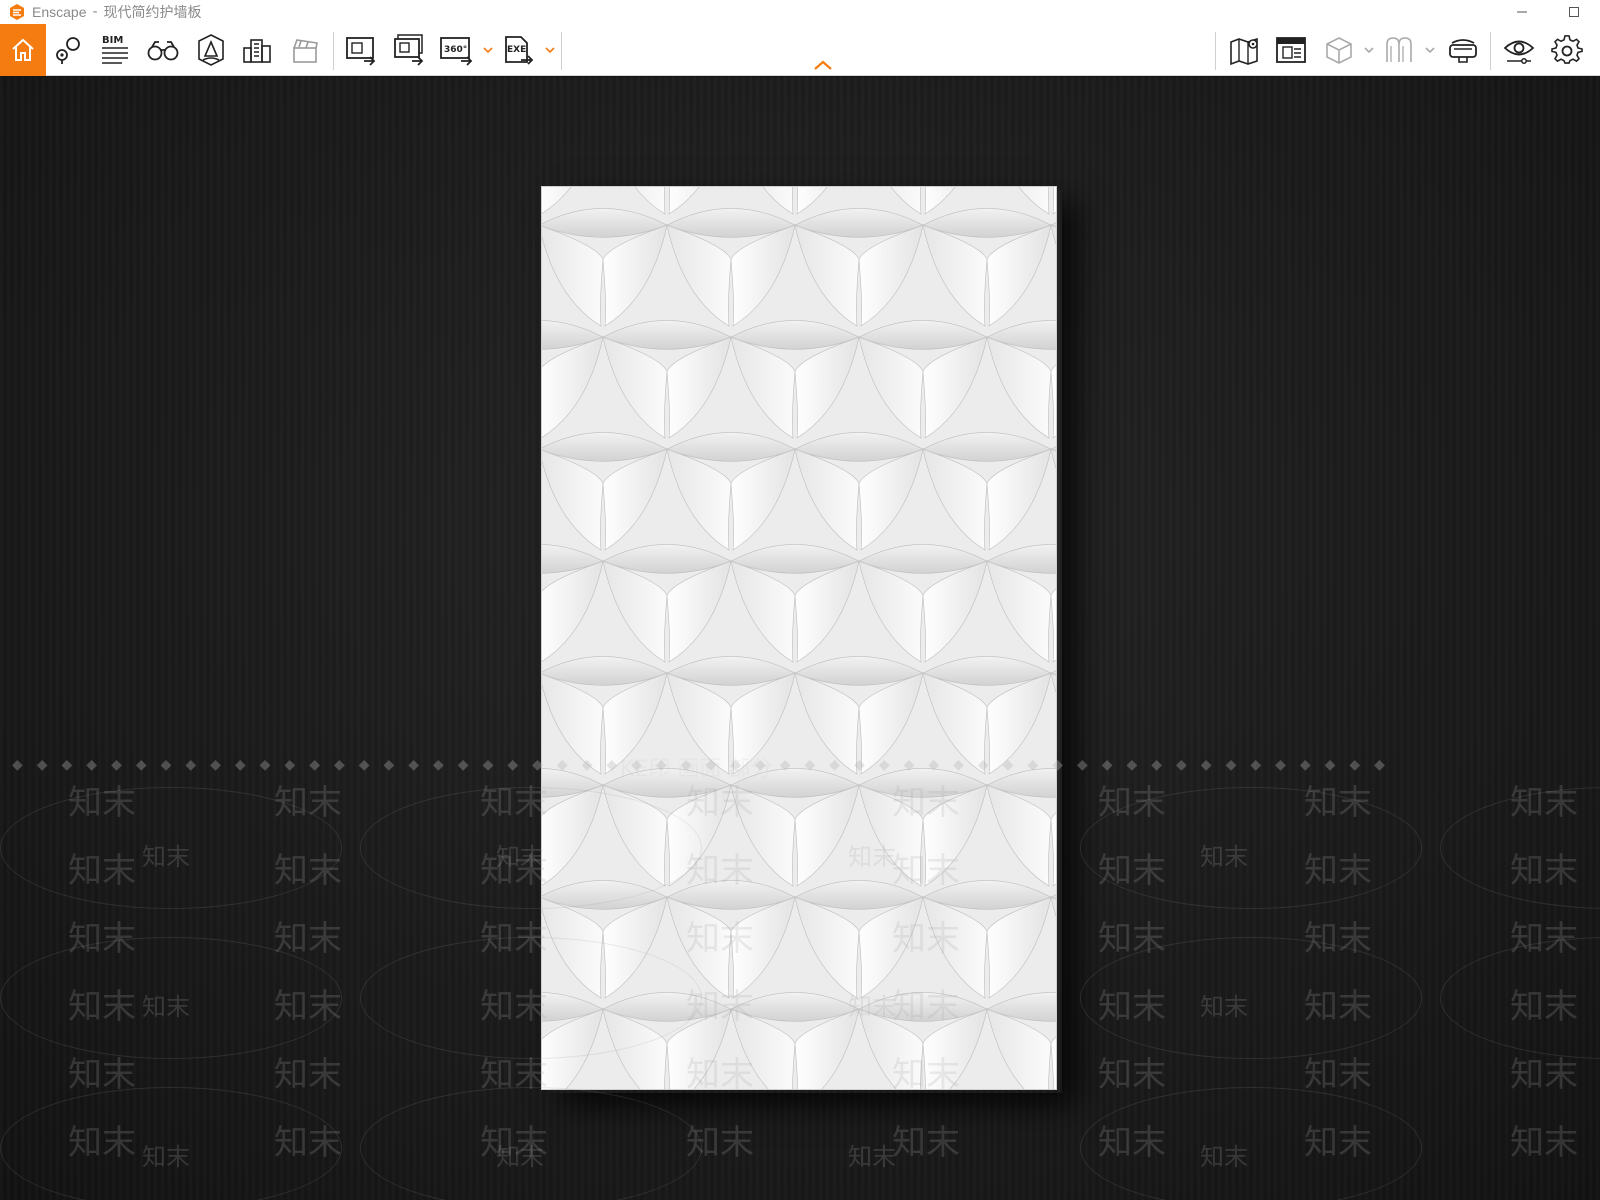 The height and width of the screenshot is (1200, 1600). I want to click on title-bar: Enscape - 现代简约护墙板, so click(800, 12).